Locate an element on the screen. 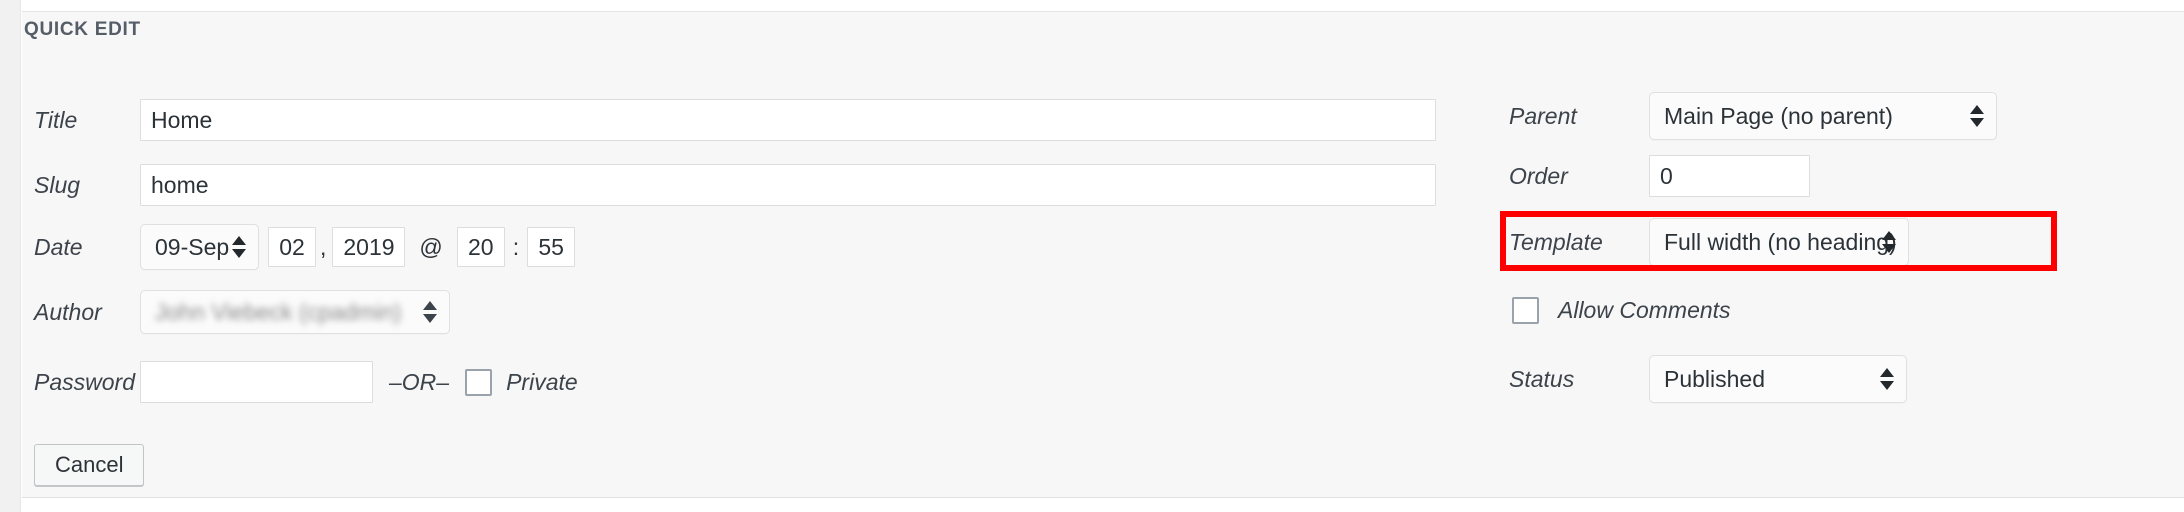  template-value: Full width (no heading) is located at coordinates (1780, 241).